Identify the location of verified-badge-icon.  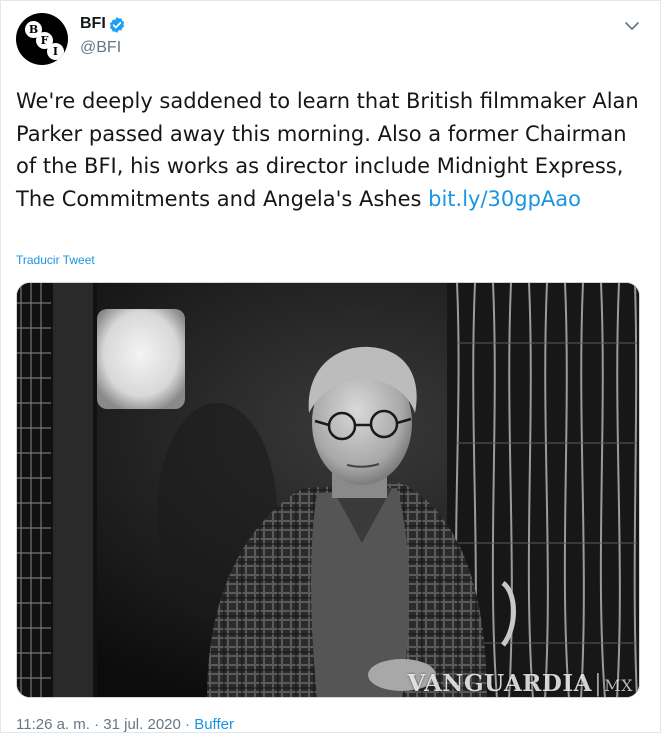
(117, 25).